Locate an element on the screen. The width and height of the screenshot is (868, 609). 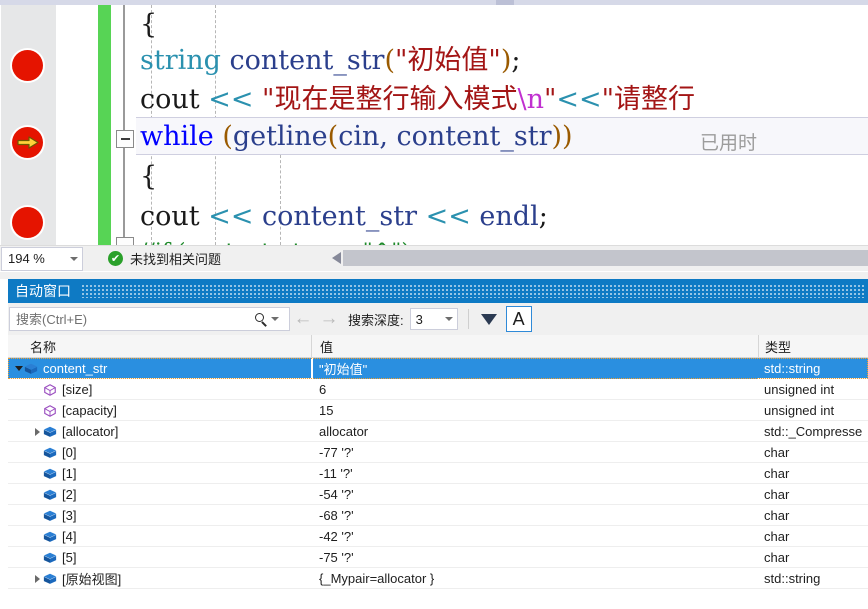
cell-value: {_Mypair=allocator } is located at coordinates (534, 578).